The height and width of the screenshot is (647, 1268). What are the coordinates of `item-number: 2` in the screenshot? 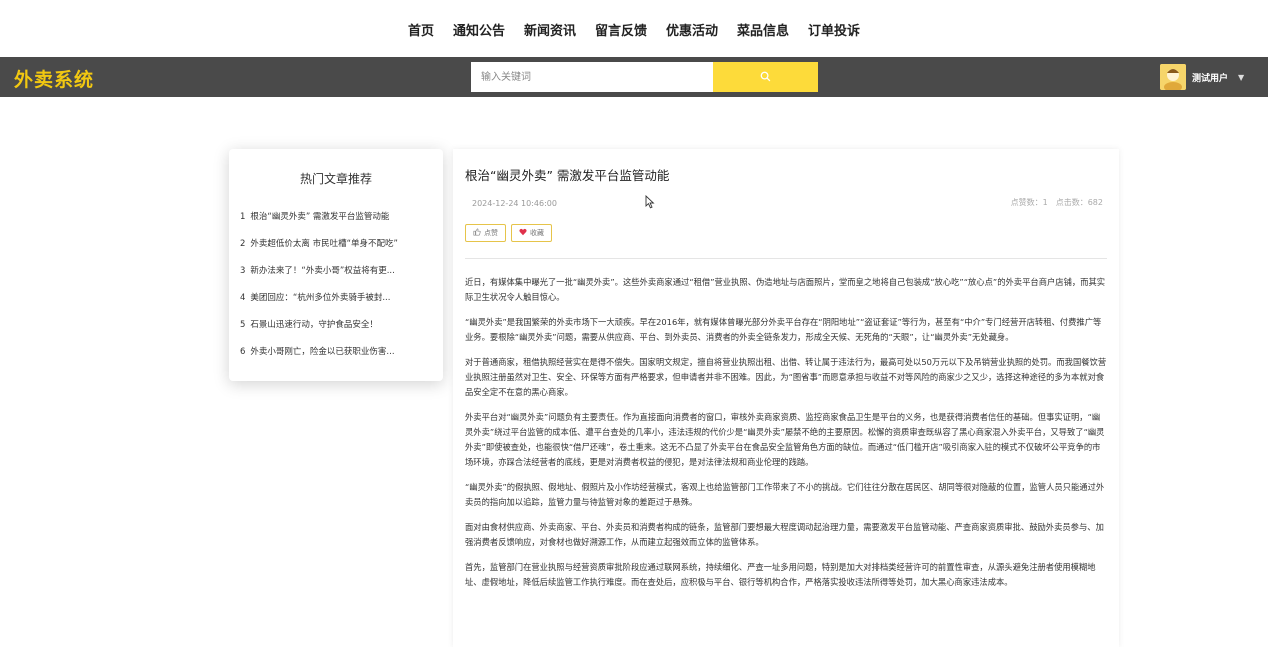 It's located at (243, 244).